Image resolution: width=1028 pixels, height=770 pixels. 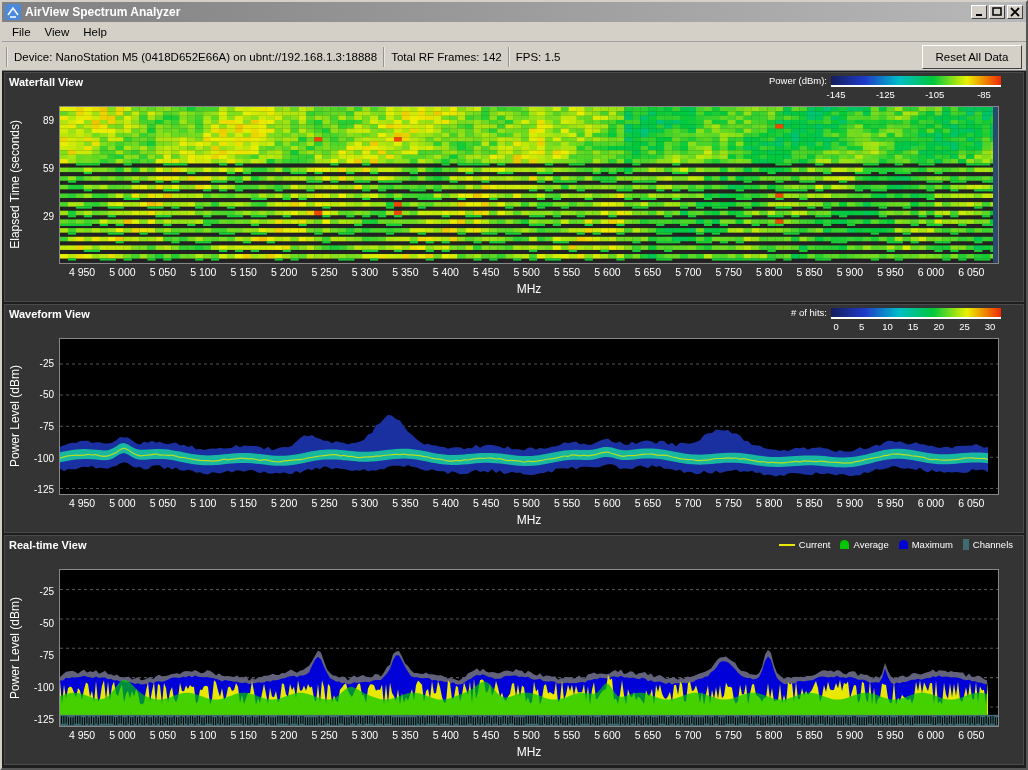 I want to click on scale-label: 30, so click(x=990, y=326).